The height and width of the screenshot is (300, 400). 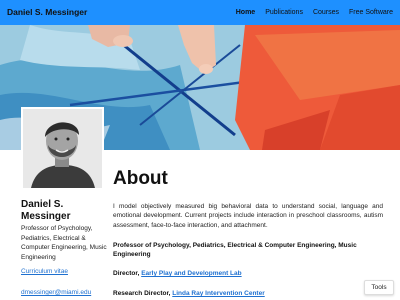 What do you see at coordinates (326, 12) in the screenshot?
I see `nav-item-courses: Courses` at bounding box center [326, 12].